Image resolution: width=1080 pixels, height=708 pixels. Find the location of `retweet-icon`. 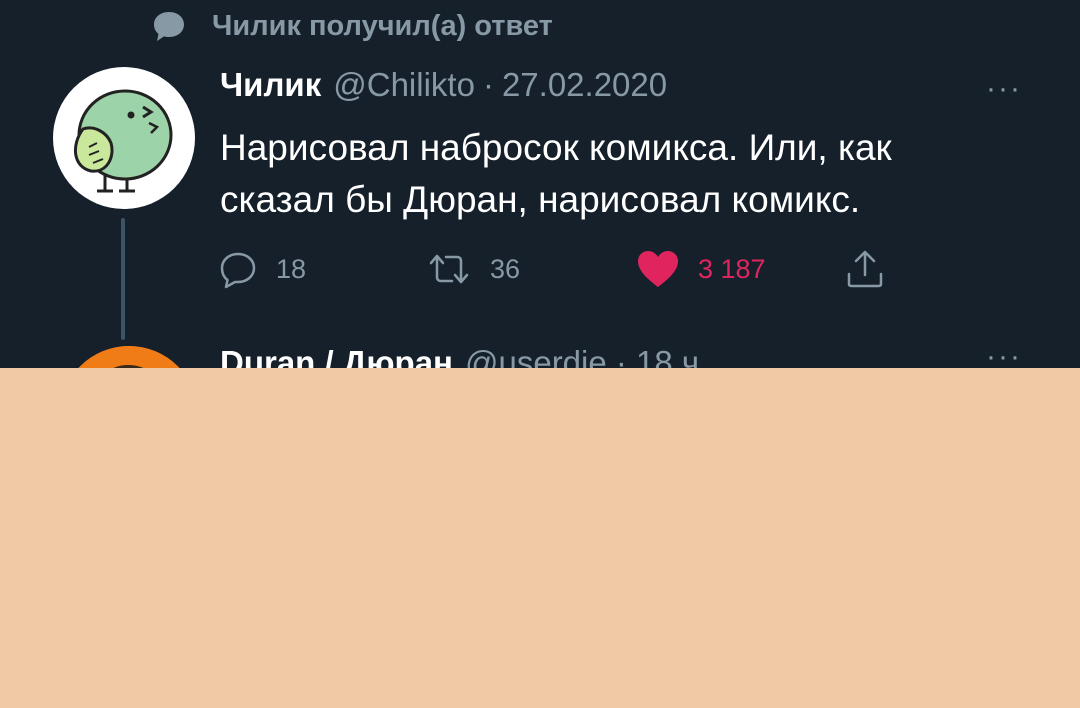

retweet-icon is located at coordinates (449, 269).